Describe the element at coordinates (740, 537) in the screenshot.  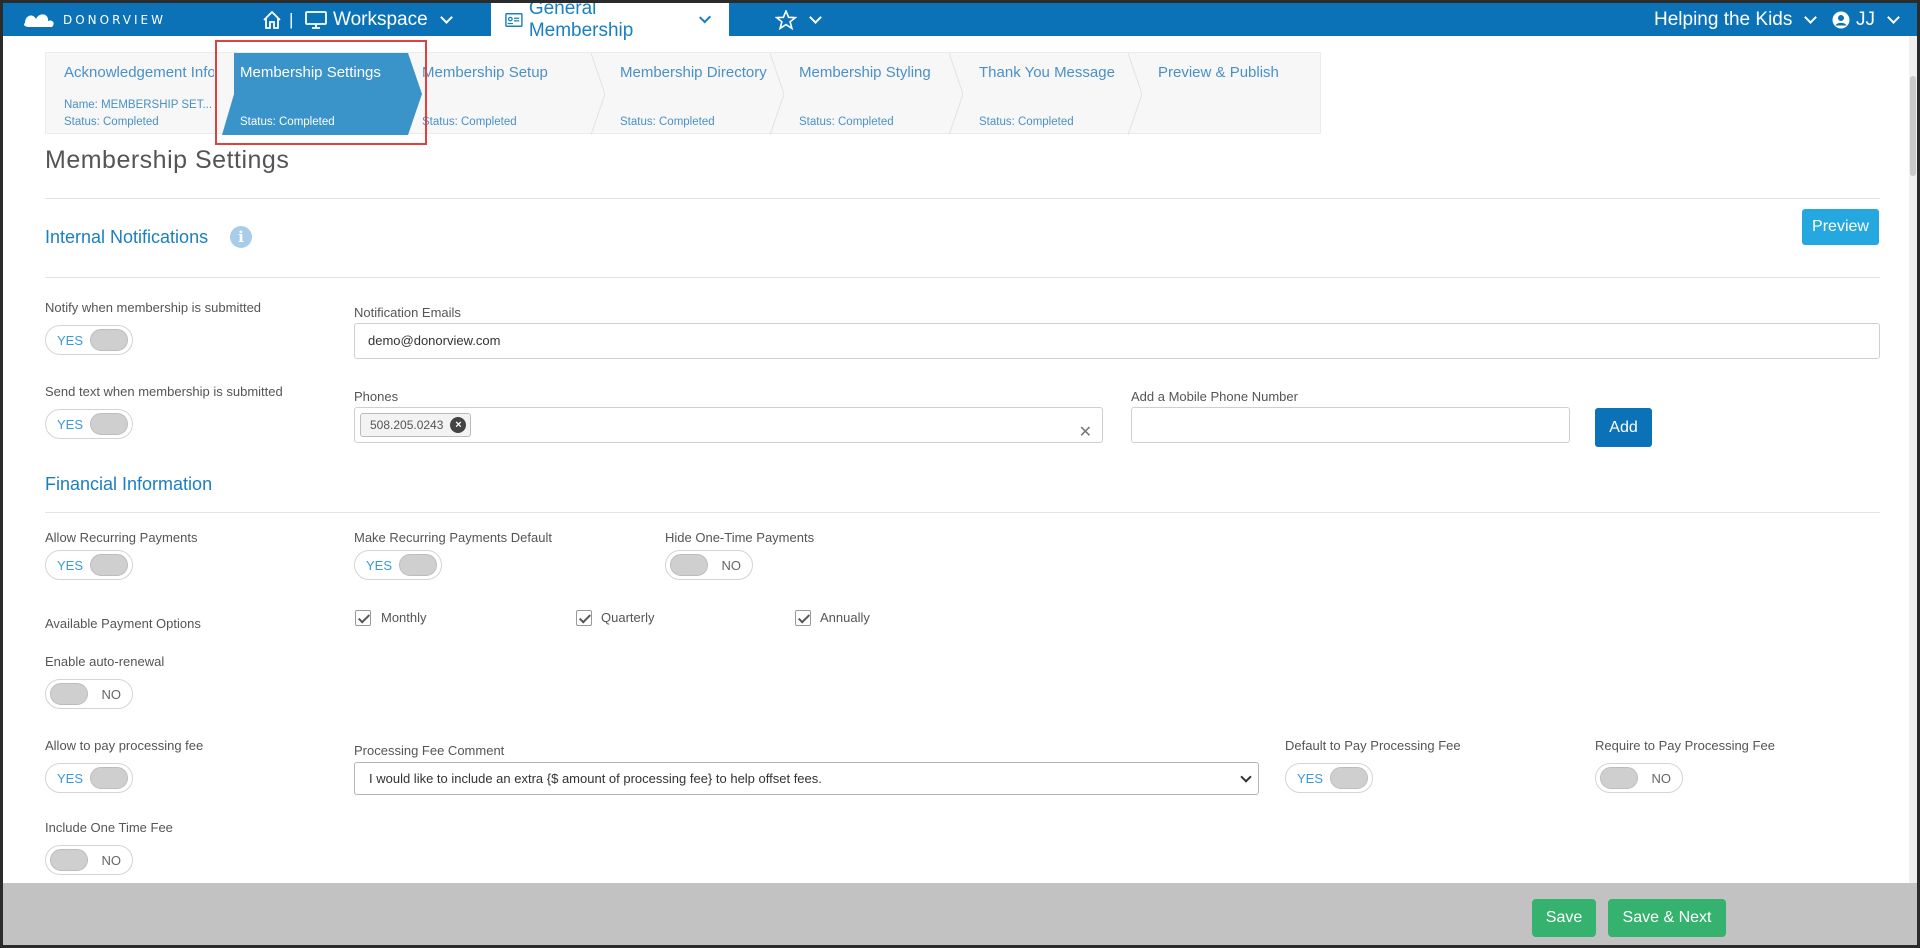
I see `hide-onetime-label: Hide One-Time Payments` at that location.